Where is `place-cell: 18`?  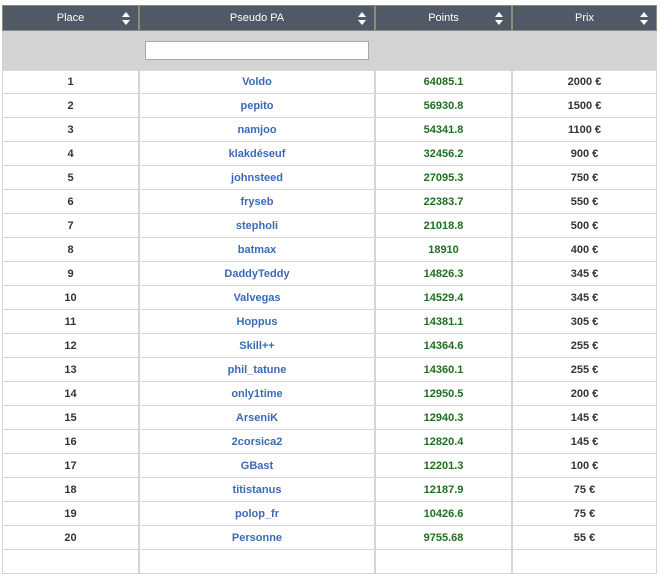 place-cell: 18 is located at coordinates (70, 490).